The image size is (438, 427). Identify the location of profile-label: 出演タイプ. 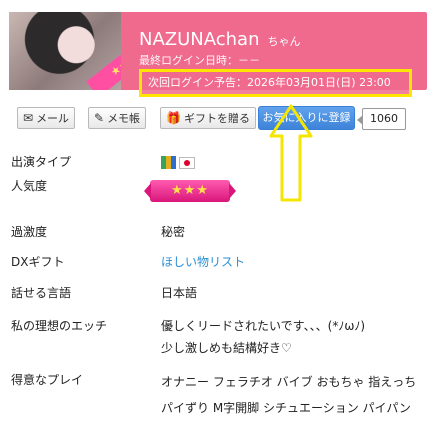
(41, 162).